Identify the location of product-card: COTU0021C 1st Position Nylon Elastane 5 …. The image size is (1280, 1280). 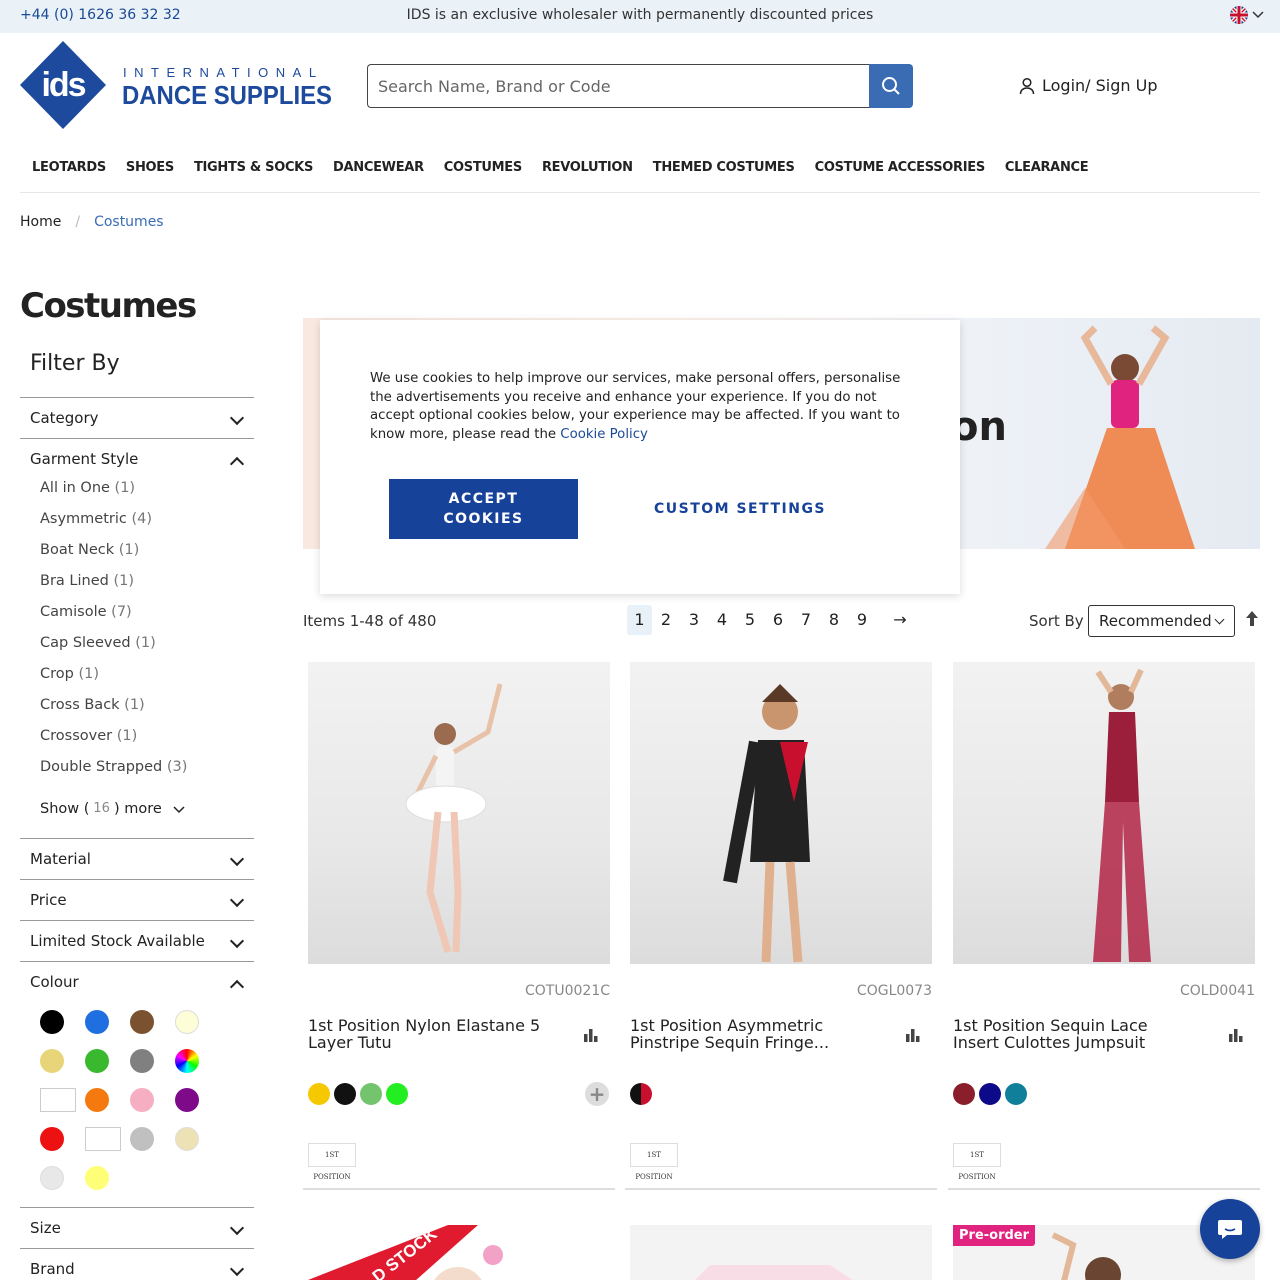
(459, 926).